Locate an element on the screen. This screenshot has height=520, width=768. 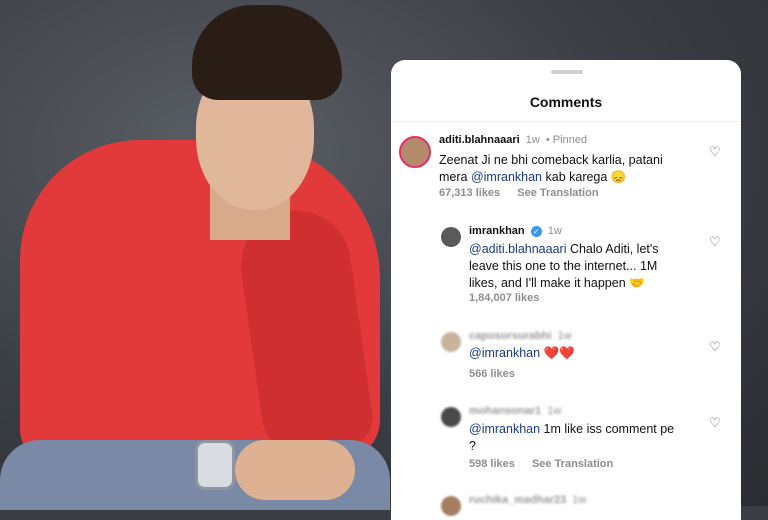
mention-link: @aditi.blahnaaari is located at coordinates (517, 249).